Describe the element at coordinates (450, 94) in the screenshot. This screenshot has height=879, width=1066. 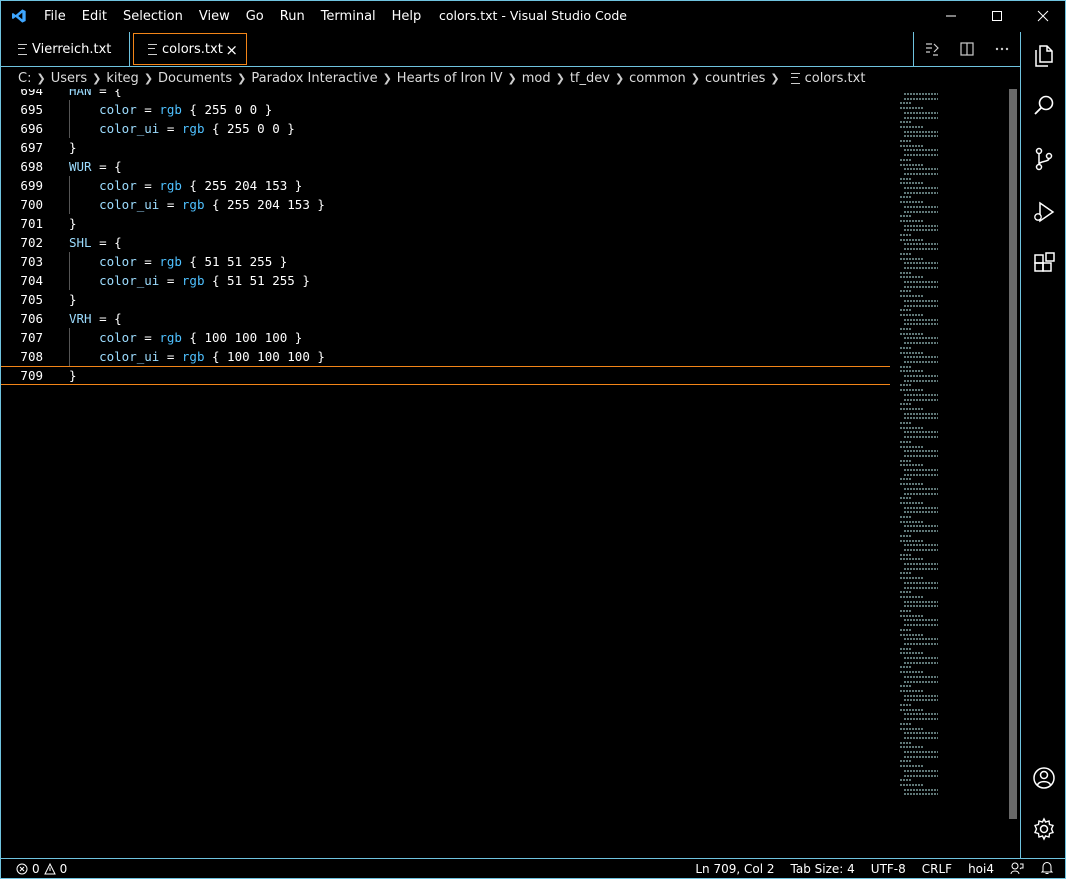
I see `code-line: 694 HAN = {` at that location.